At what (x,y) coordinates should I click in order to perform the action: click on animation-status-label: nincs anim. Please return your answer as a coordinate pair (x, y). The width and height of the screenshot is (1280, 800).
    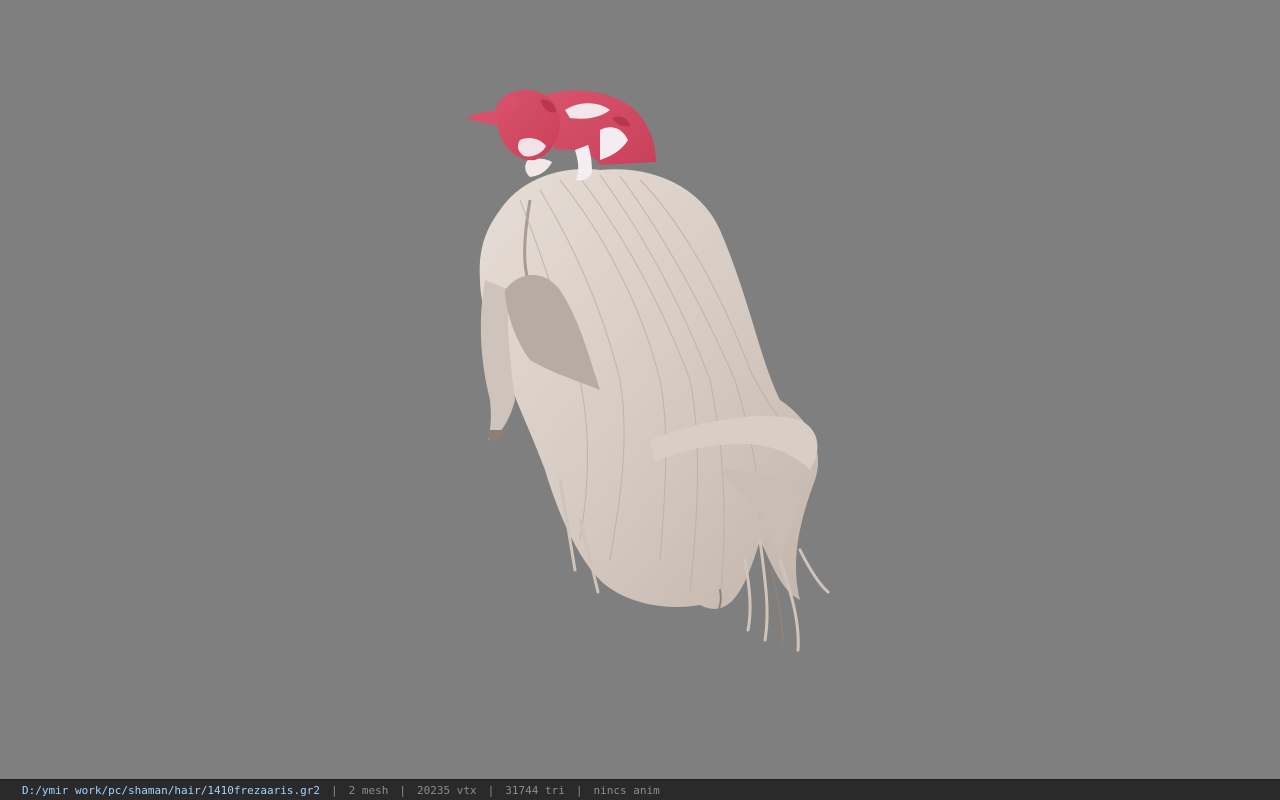
    Looking at the image, I should click on (626, 790).